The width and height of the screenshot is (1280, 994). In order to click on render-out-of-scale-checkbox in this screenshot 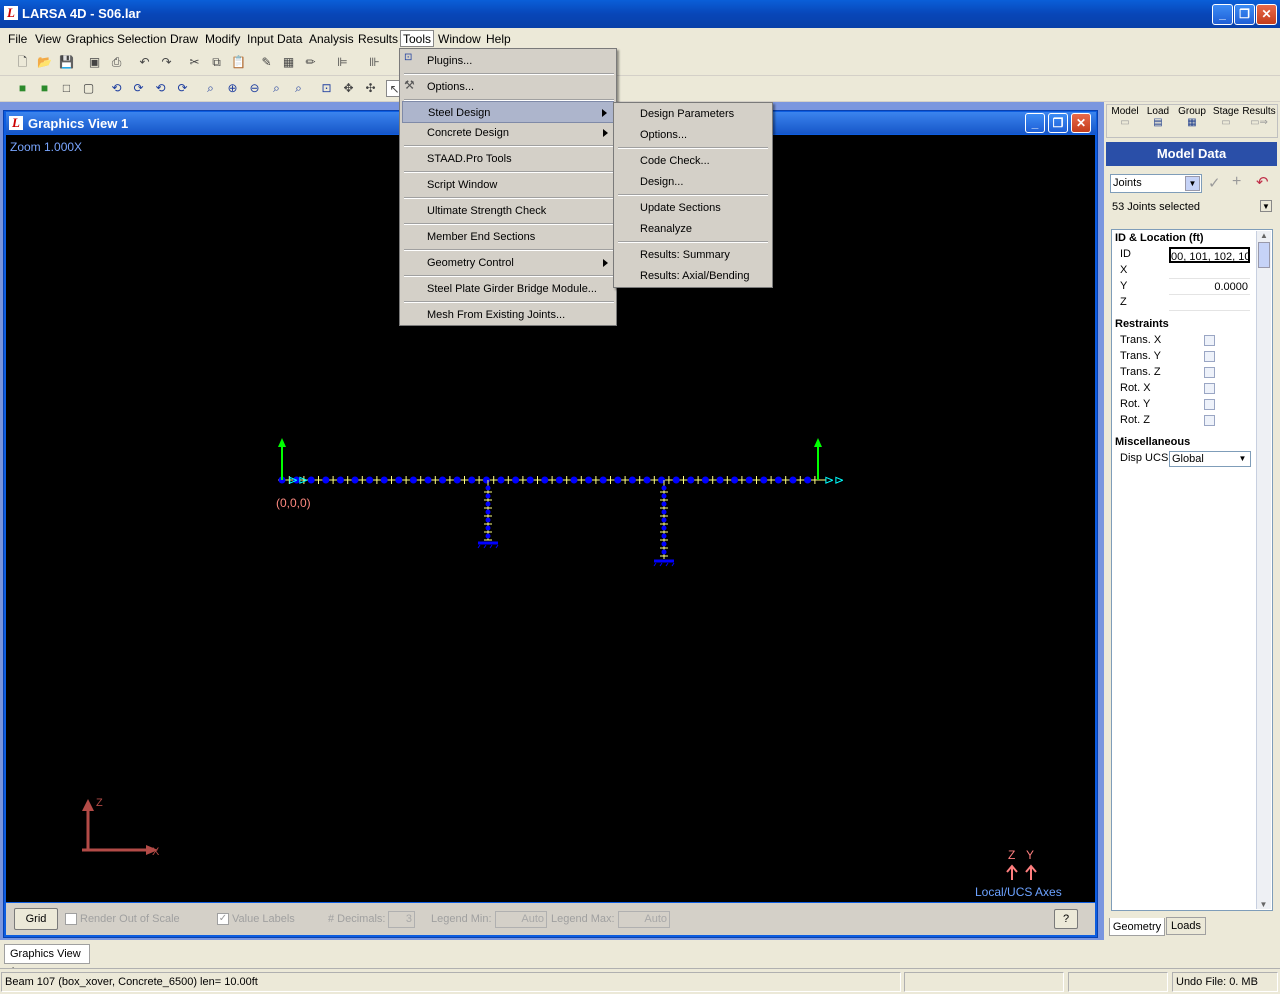, I will do `click(71, 919)`.